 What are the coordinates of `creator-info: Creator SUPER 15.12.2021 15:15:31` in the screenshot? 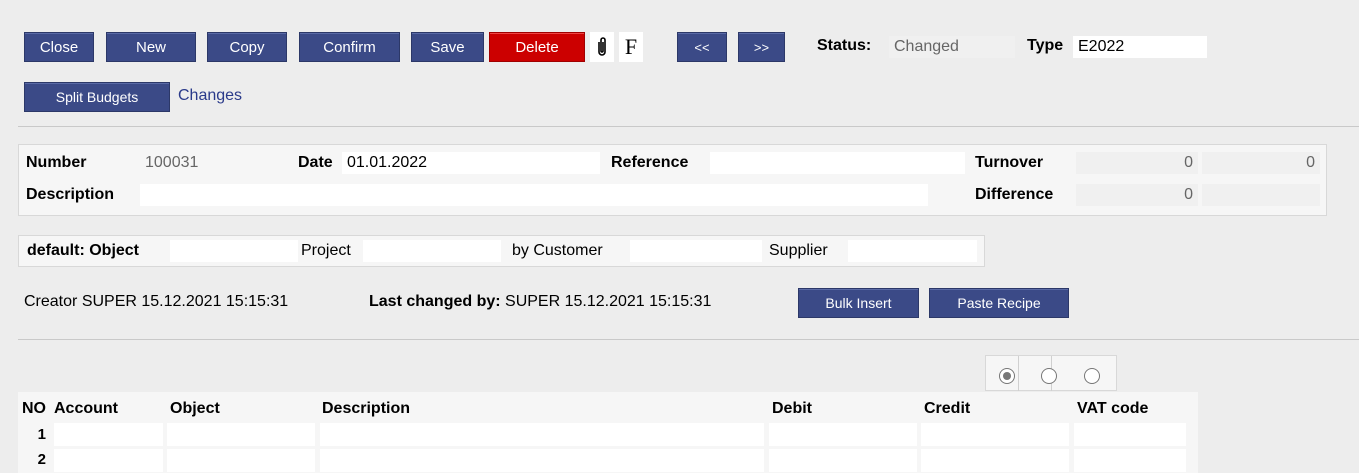 It's located at (156, 302).